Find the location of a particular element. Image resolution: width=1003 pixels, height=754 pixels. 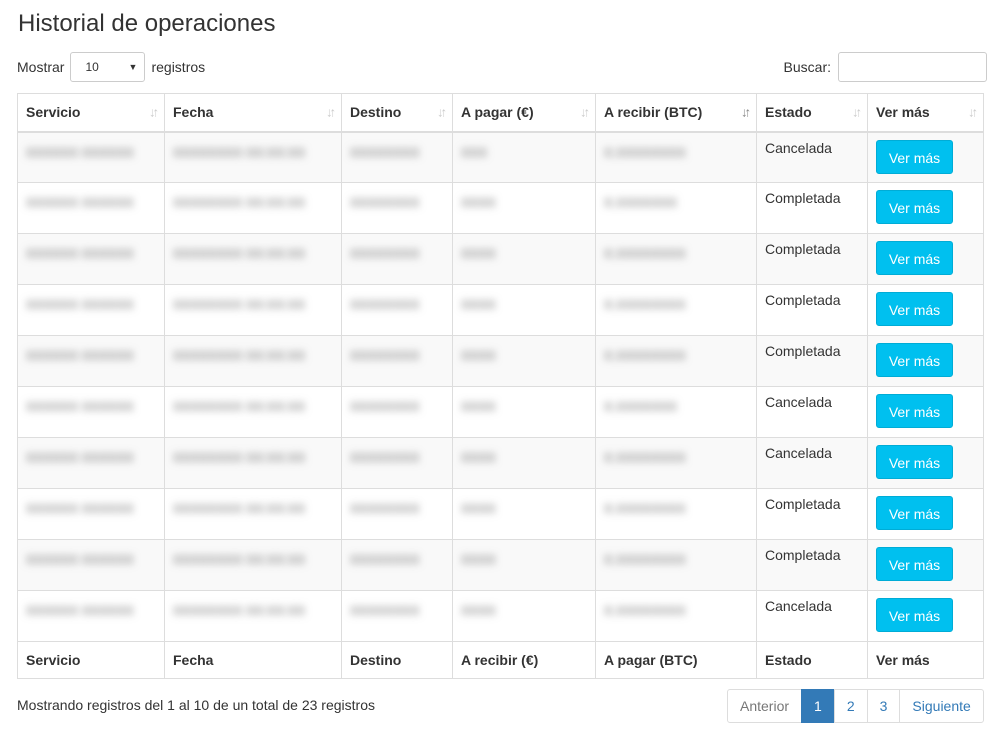

column-header-label: A pagar (€) is located at coordinates (497, 112).